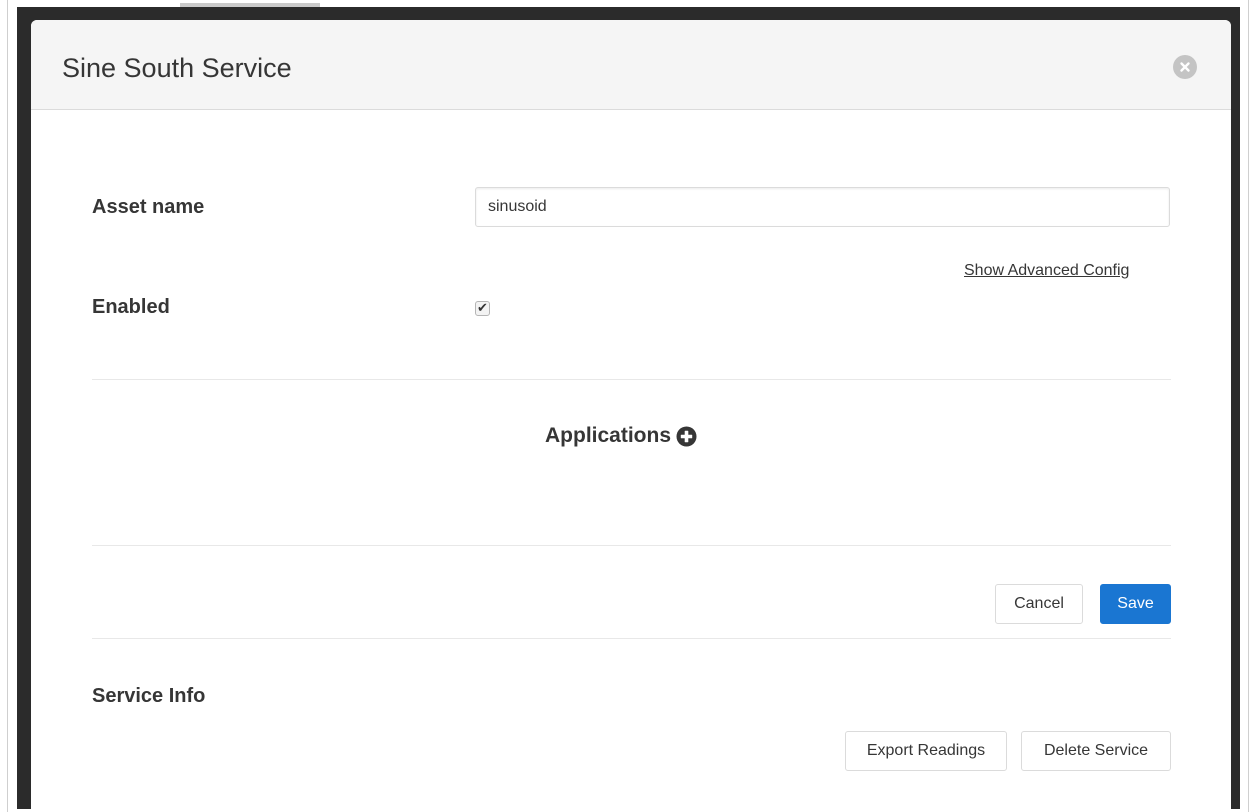 The width and height of the screenshot is (1250, 812). I want to click on service-info-heading: Service Info, so click(149, 696).